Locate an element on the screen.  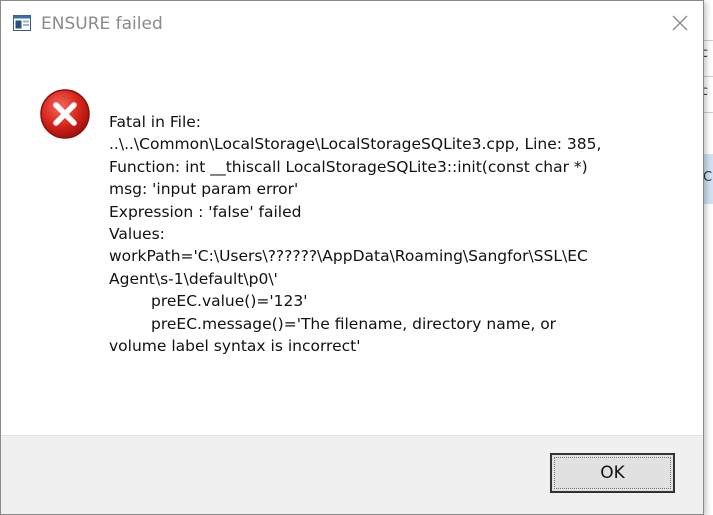
ok-button: OK is located at coordinates (612, 473).